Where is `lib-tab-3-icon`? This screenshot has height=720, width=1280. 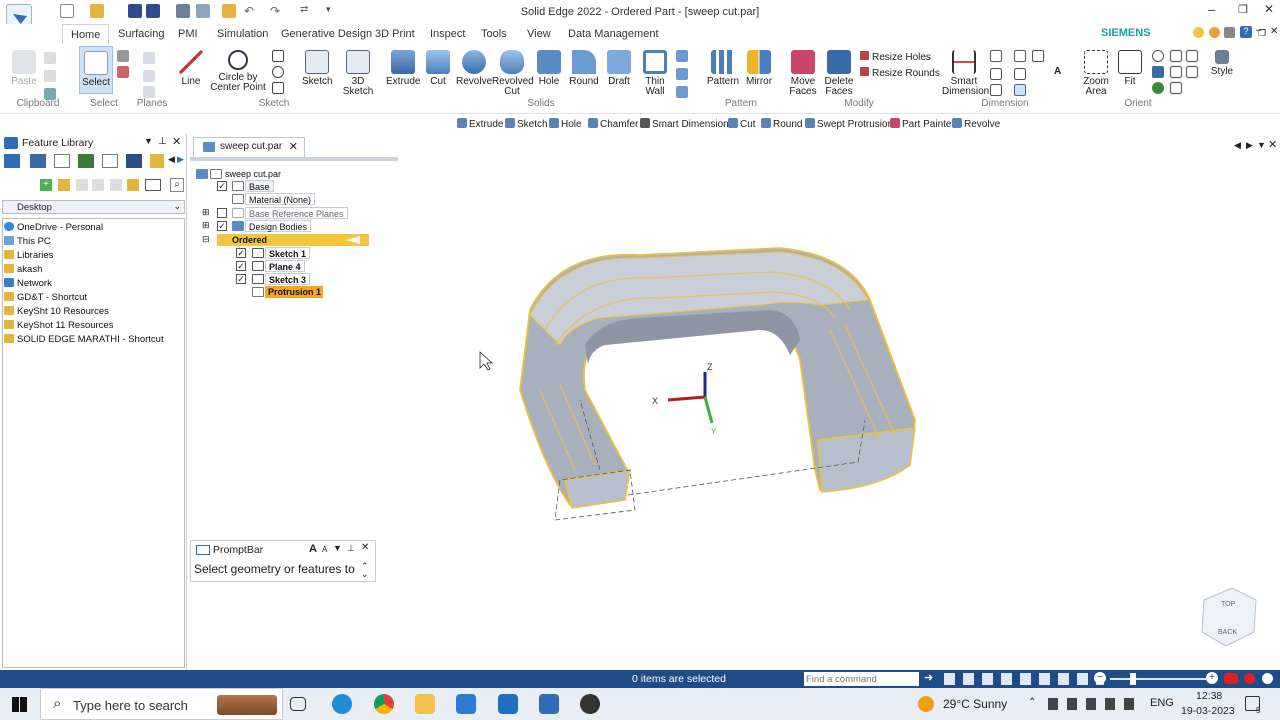
lib-tab-3-icon is located at coordinates (62, 161).